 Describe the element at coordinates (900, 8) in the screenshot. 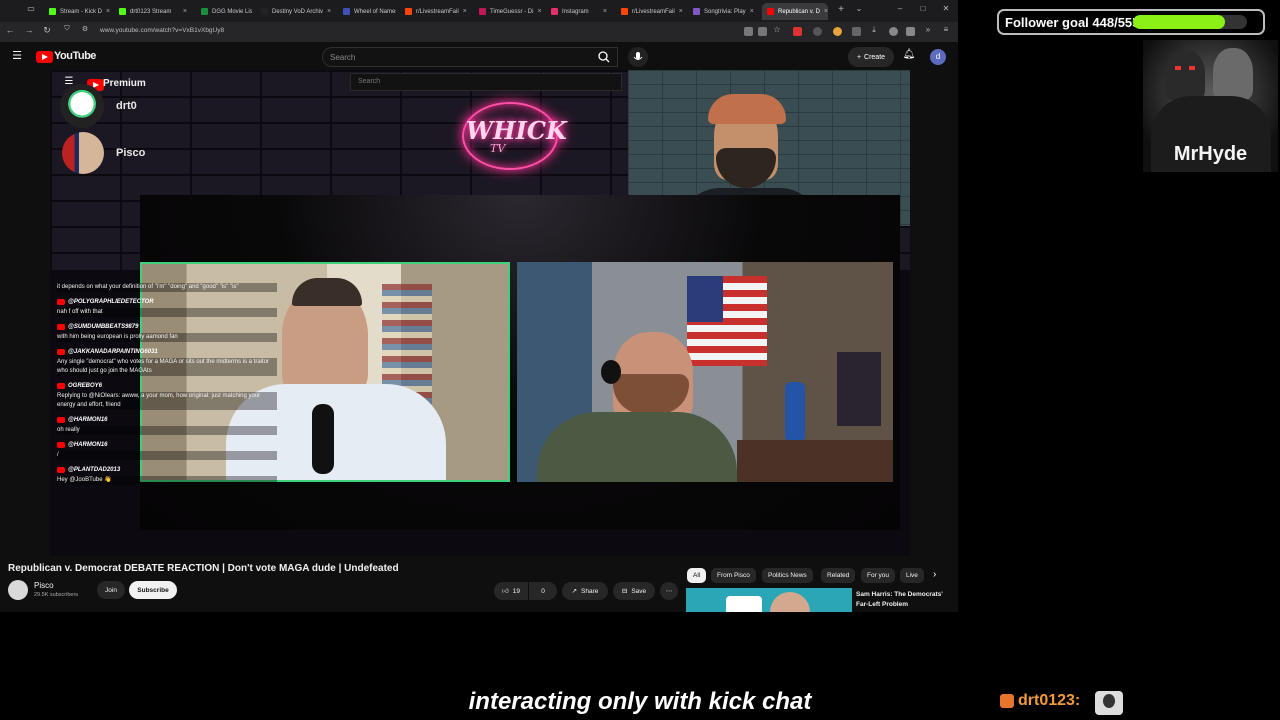

I see `minimize-icon: –` at that location.